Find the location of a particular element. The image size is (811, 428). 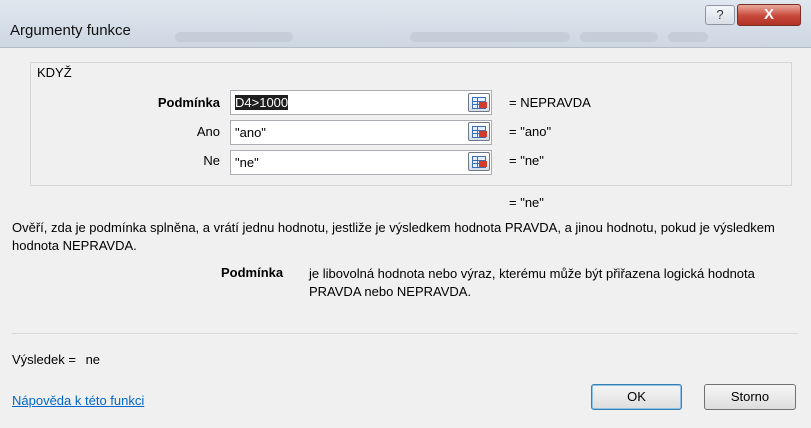

close-icon: X is located at coordinates (768, 14).